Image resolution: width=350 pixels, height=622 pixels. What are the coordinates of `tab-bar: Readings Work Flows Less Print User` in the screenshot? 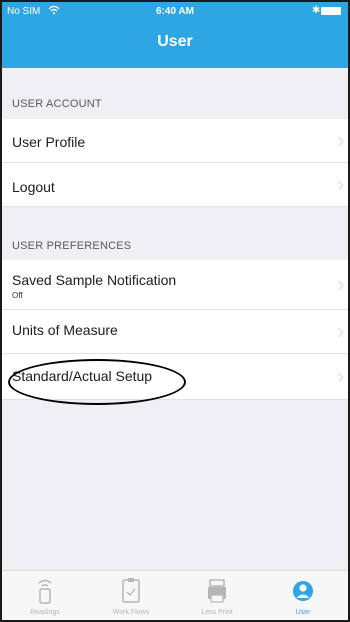 It's located at (175, 595).